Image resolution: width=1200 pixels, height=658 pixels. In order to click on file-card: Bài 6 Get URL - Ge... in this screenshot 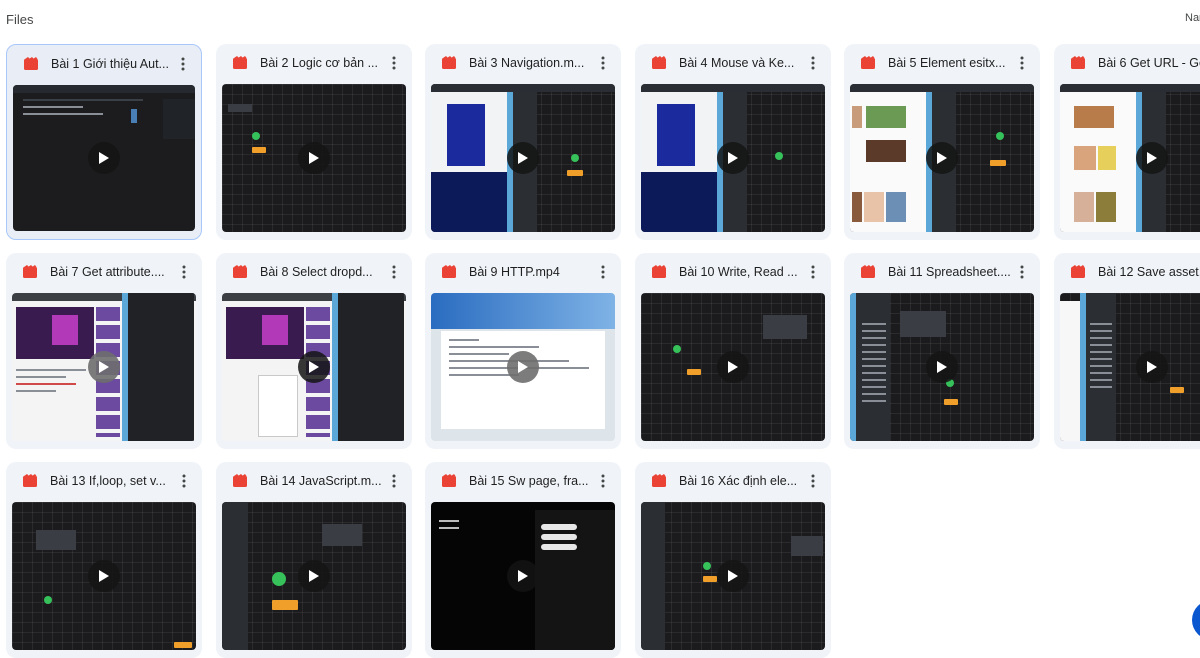, I will do `click(1127, 142)`.